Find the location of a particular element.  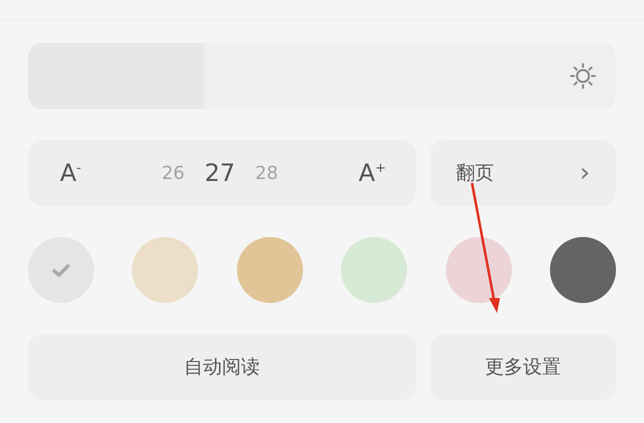

brightness-icon is located at coordinates (583, 76).